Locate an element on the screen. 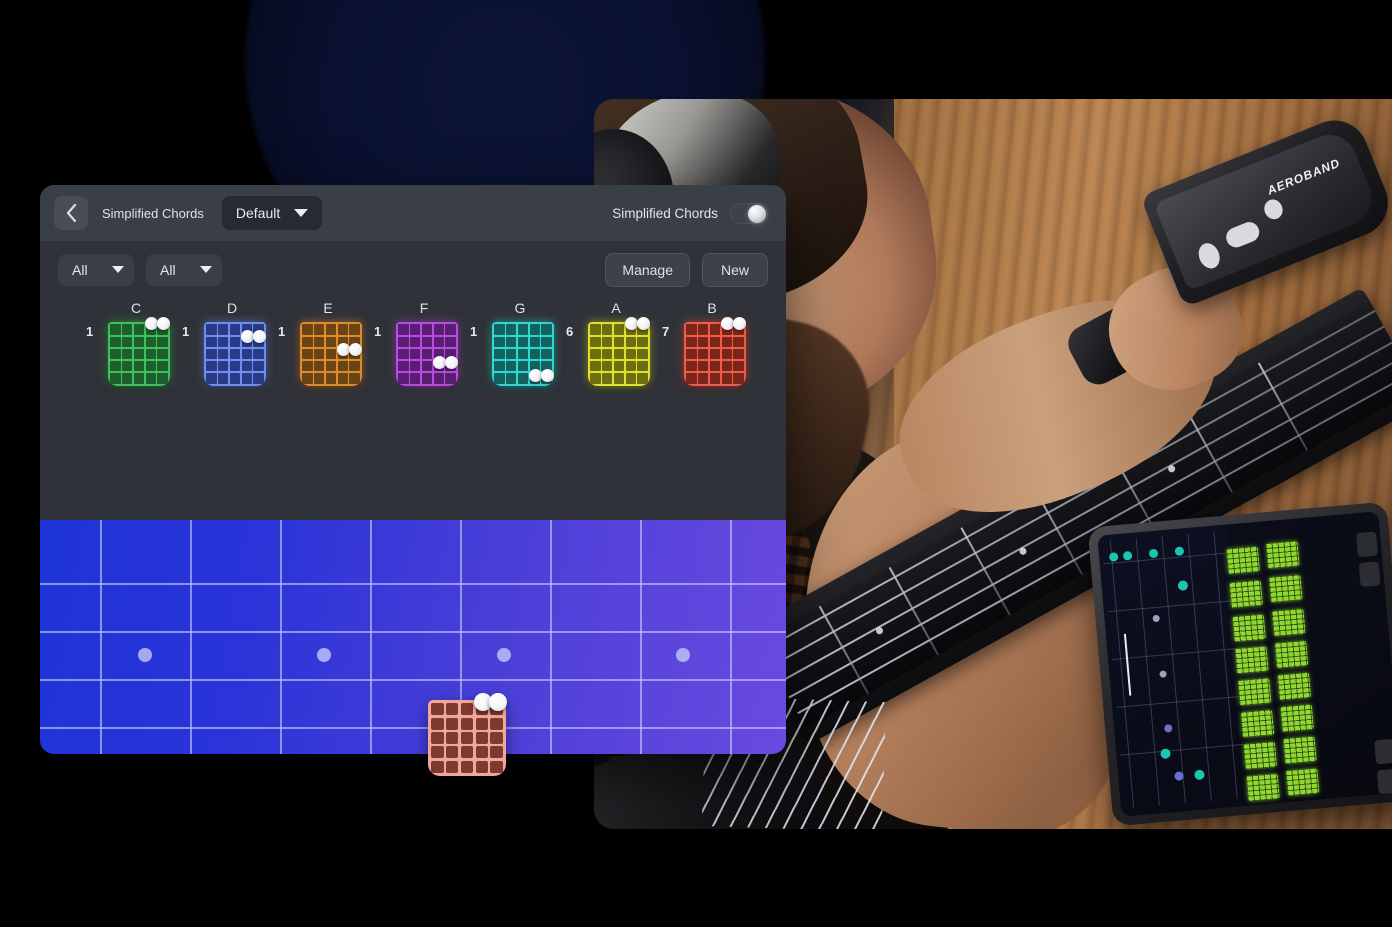  toggle-knob is located at coordinates (757, 213).